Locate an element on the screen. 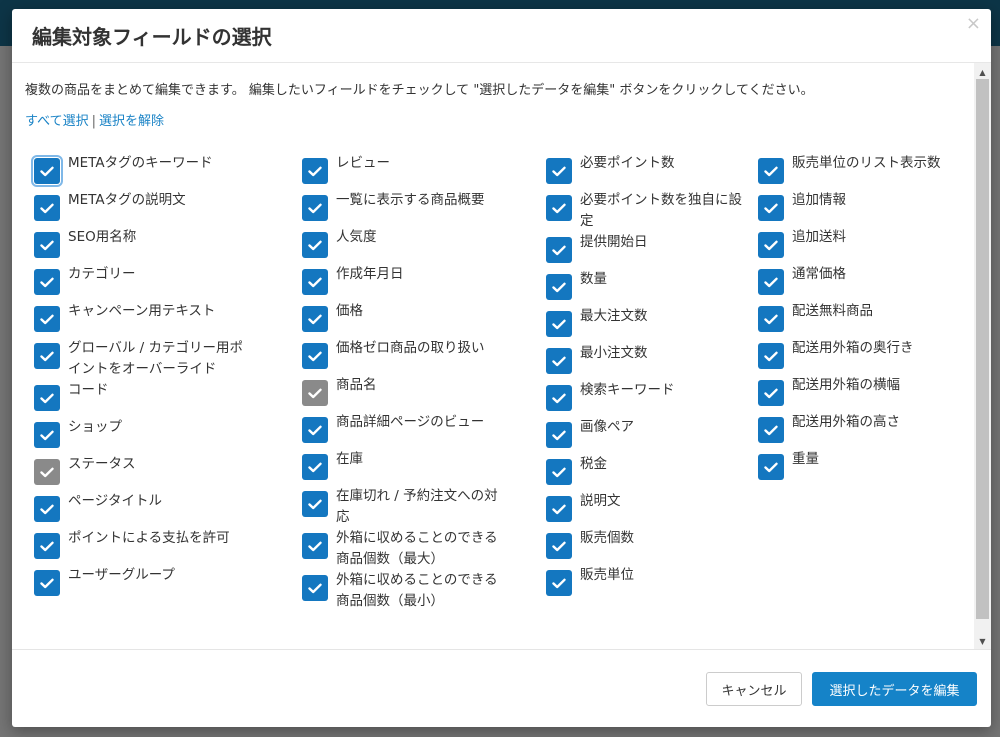 Image resolution: width=1000 pixels, height=737 pixels. field-checkbox-item: 配送用外箱の奥行き is located at coordinates (865, 356).